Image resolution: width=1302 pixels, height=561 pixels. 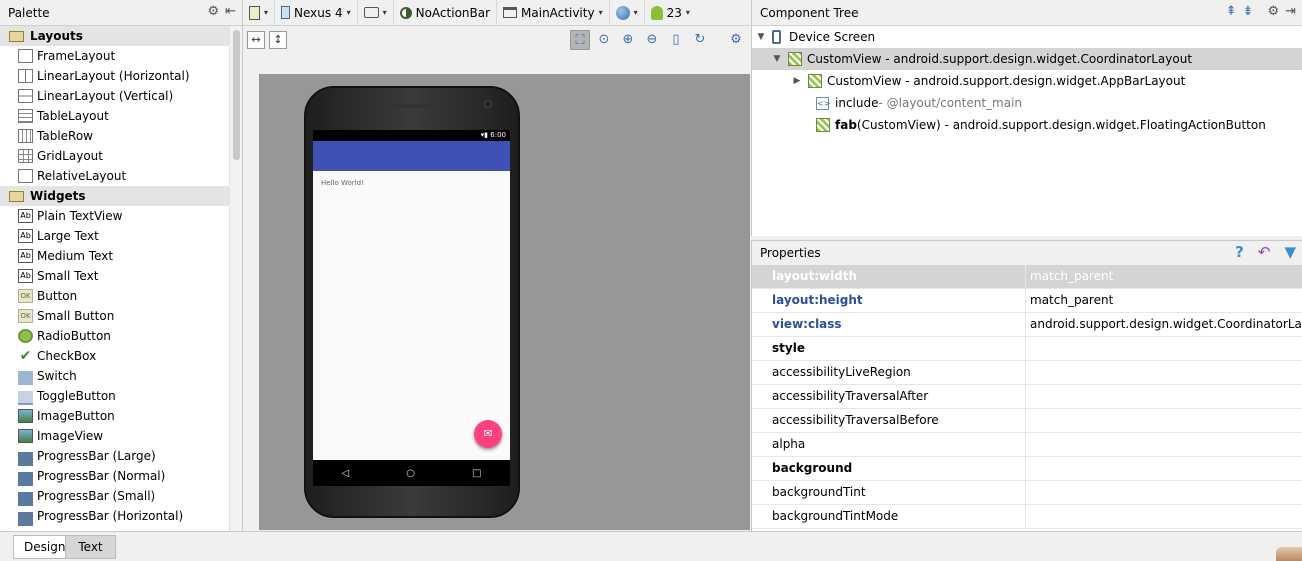 I want to click on collapse-all-icon: ⇟, so click(x=1248, y=11).